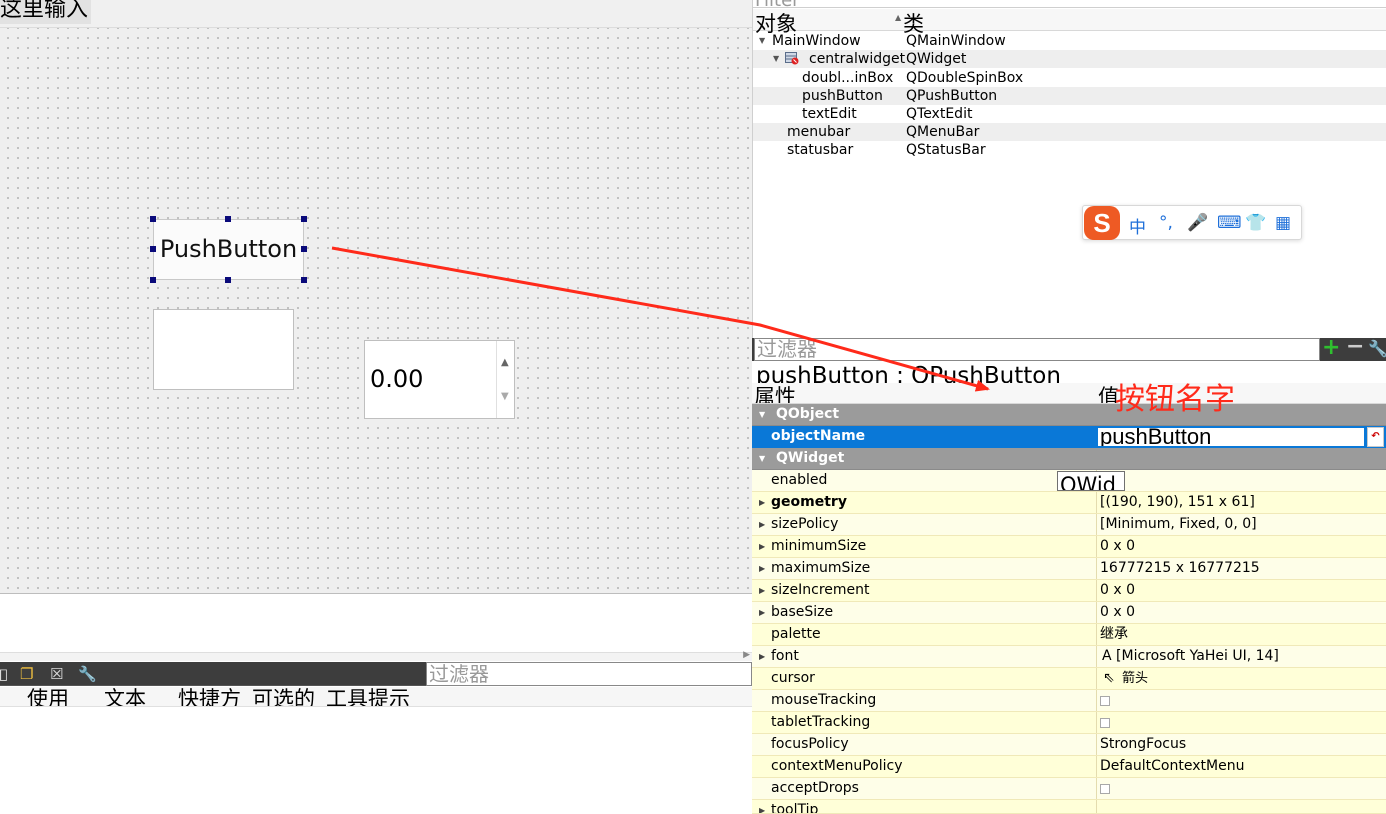 The width and height of the screenshot is (1386, 814). Describe the element at coordinates (1069, 96) in the screenshot. I see `tree-row: pushButton QPushButton` at that location.